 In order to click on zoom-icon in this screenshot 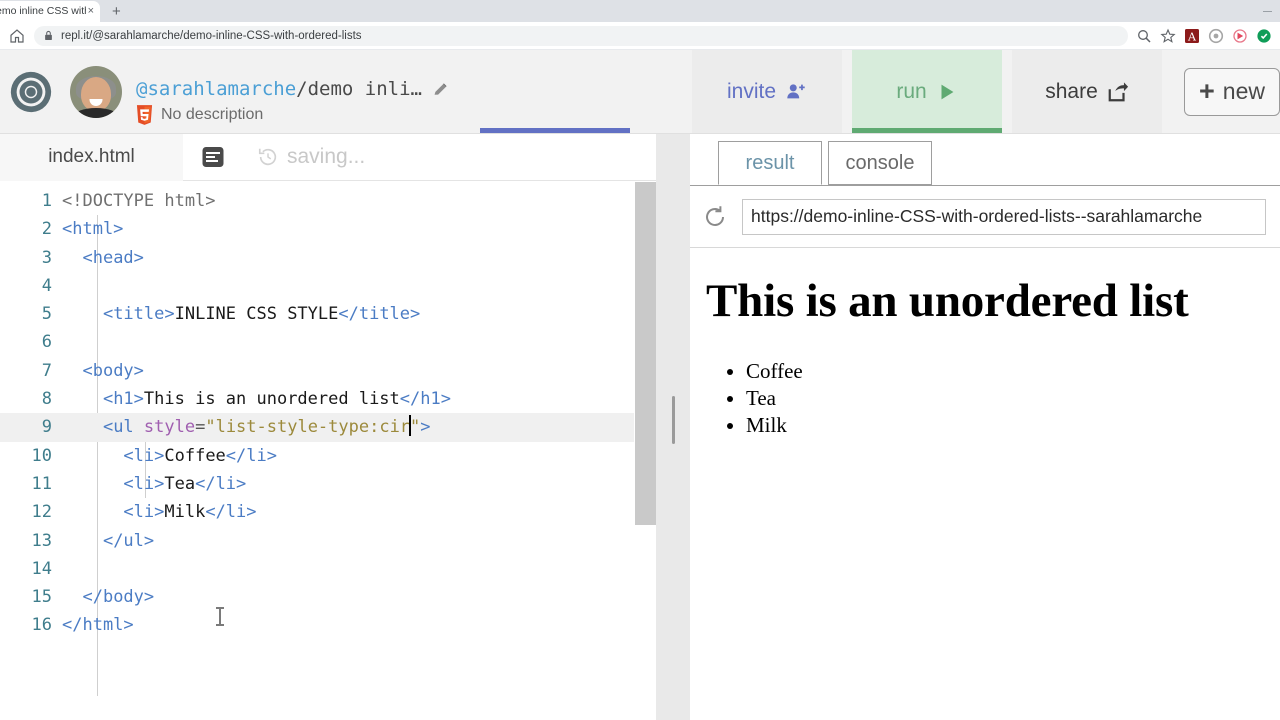, I will do `click(1144, 36)`.